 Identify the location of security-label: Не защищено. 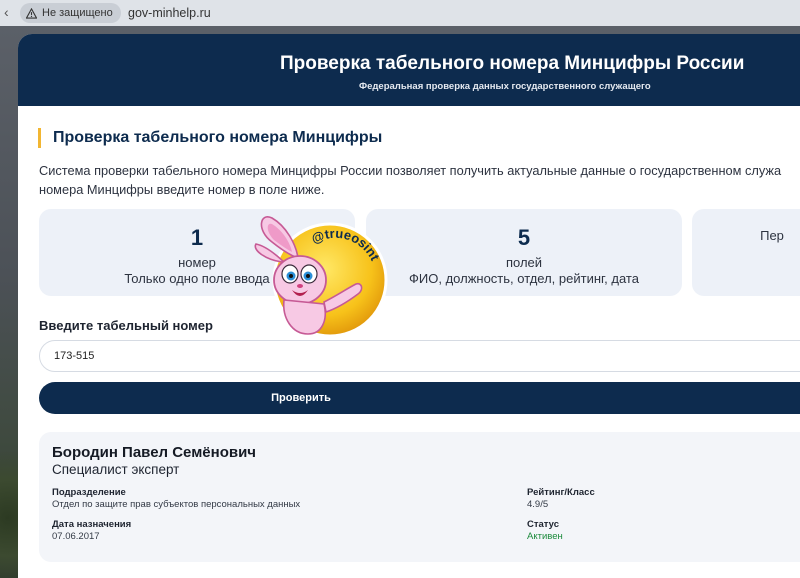
(77, 13).